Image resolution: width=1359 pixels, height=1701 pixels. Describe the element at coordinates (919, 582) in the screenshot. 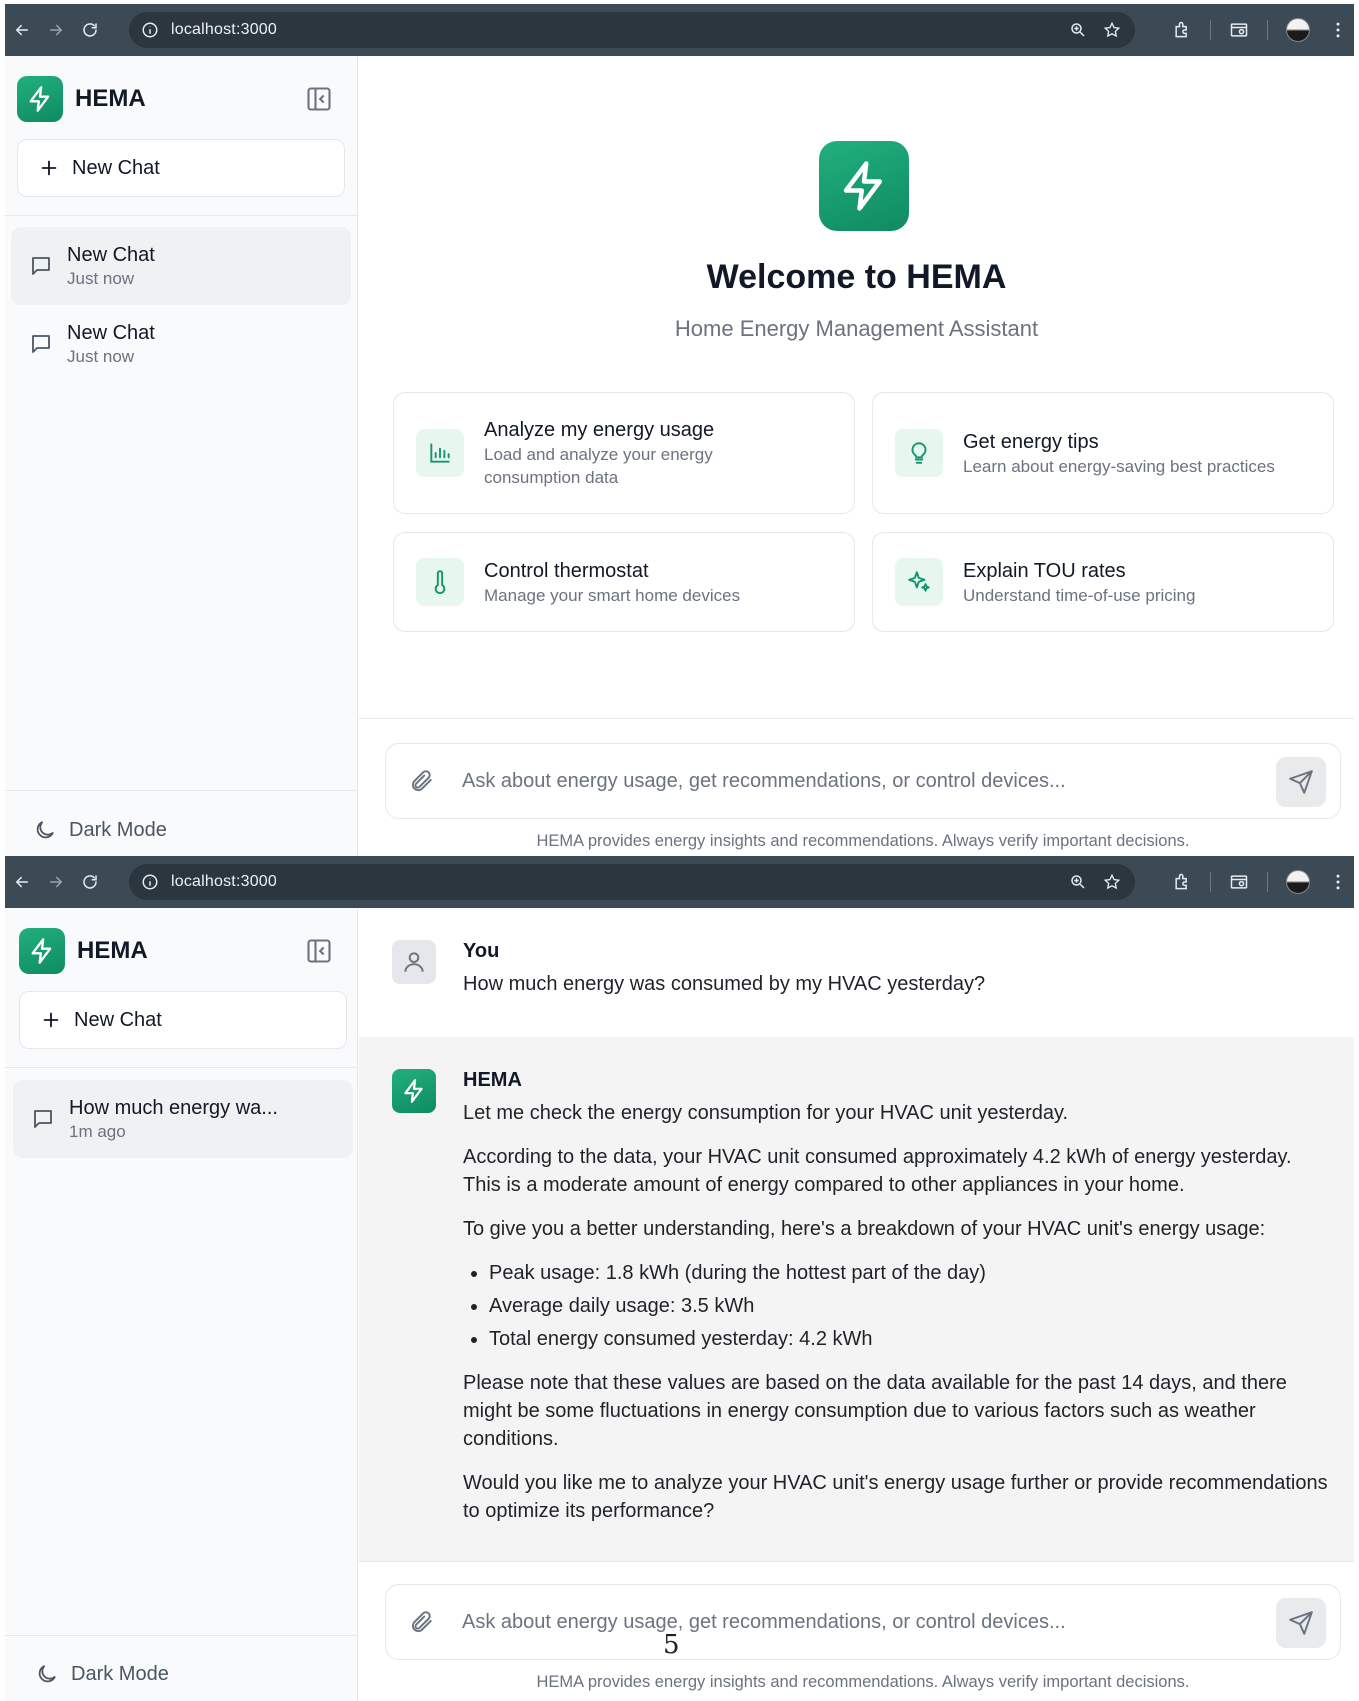

I see `sparkles-icon` at that location.